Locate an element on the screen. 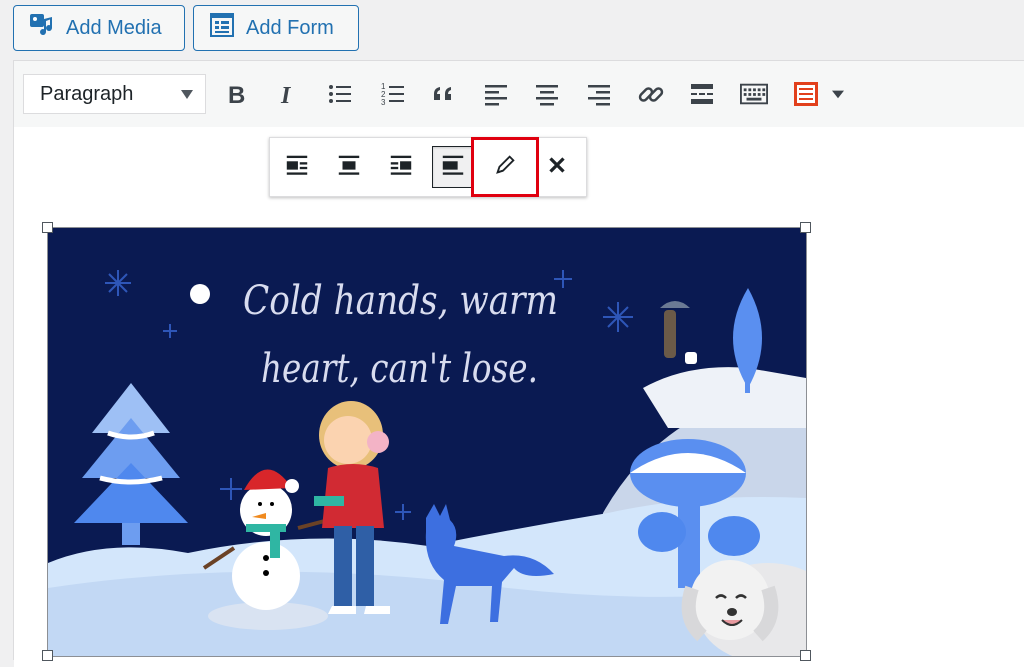  image-remove-button is located at coordinates (557, 167).